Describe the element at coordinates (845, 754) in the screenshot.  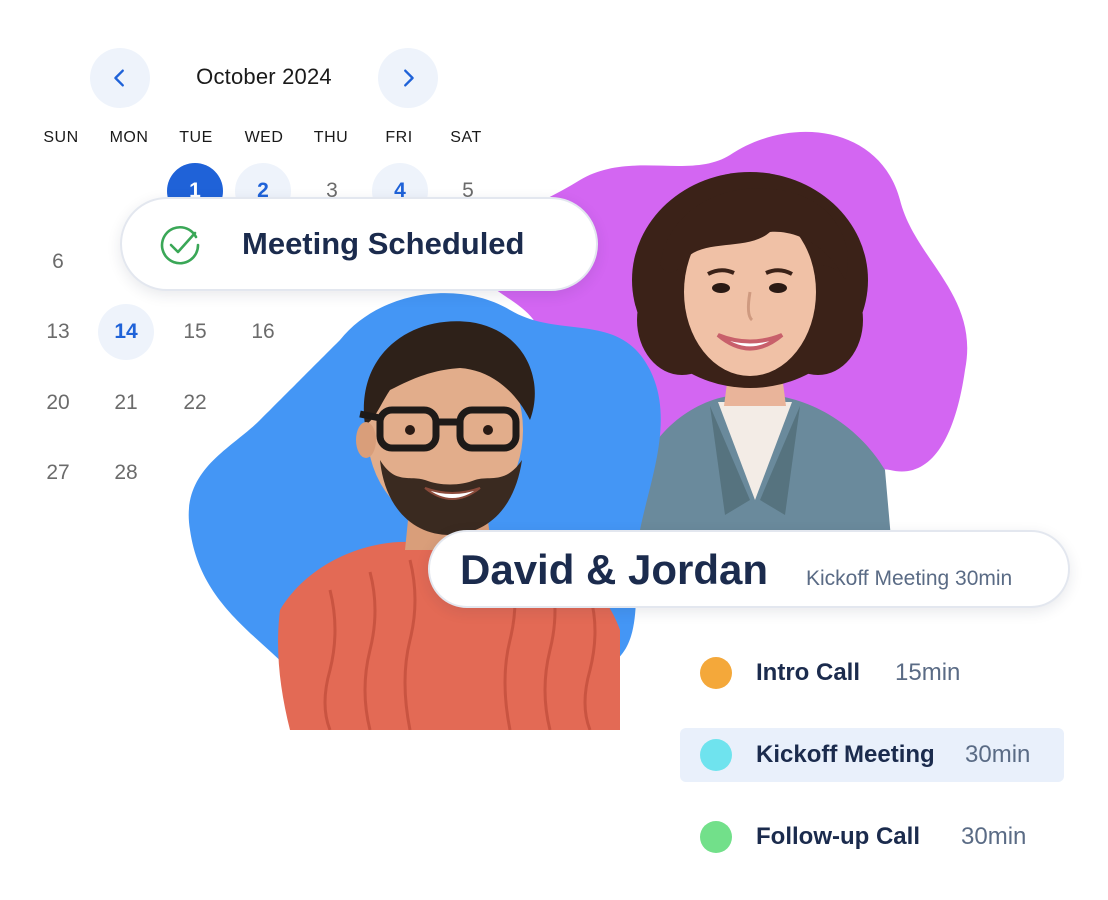
I see `event-name: Kickoff Meeting` at that location.